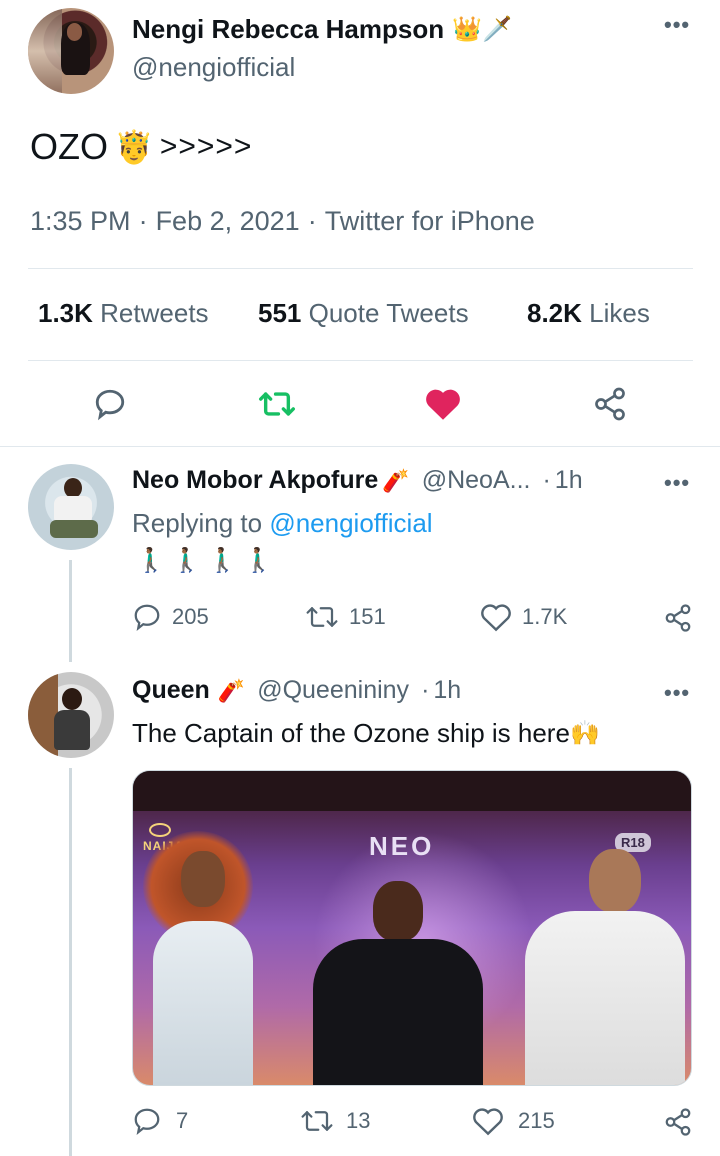  Describe the element at coordinates (584, 733) in the screenshot. I see `raised-hands-emoji: 🙌` at that location.